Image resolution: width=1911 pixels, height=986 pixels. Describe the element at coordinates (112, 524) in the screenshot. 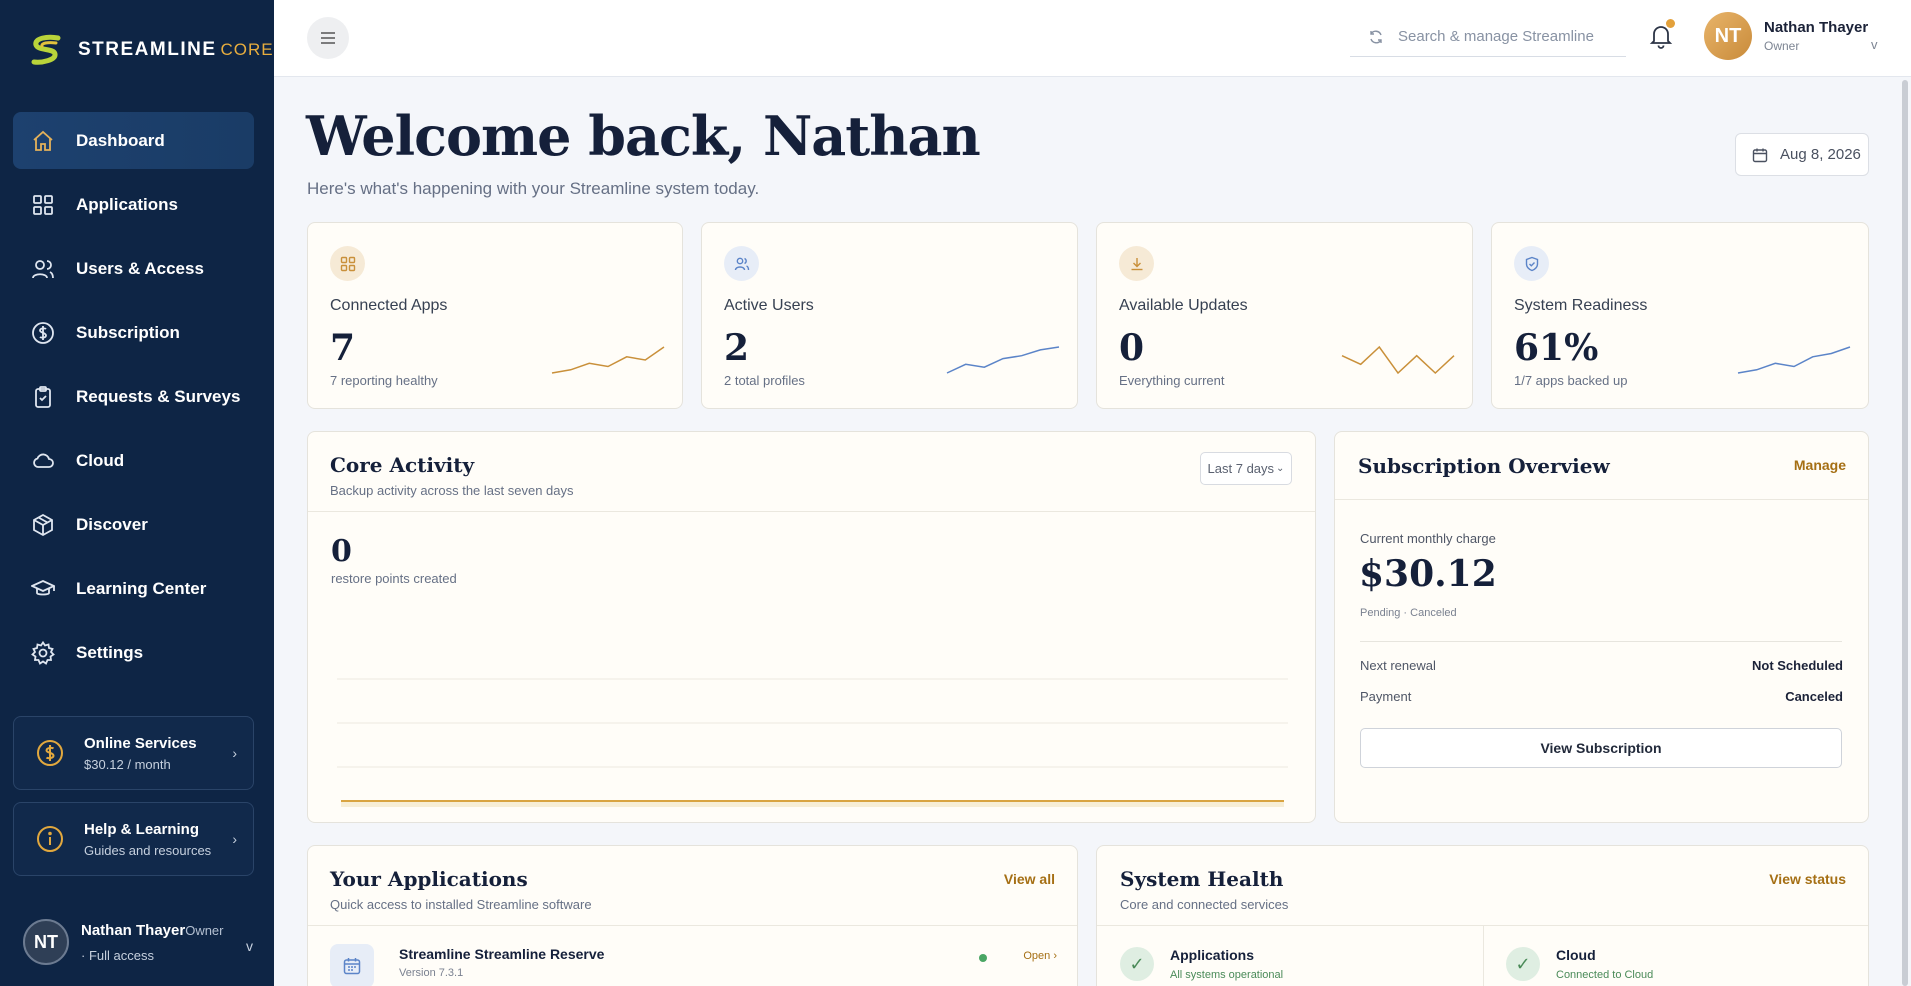

I see `sidebar-item-label: Discover` at that location.